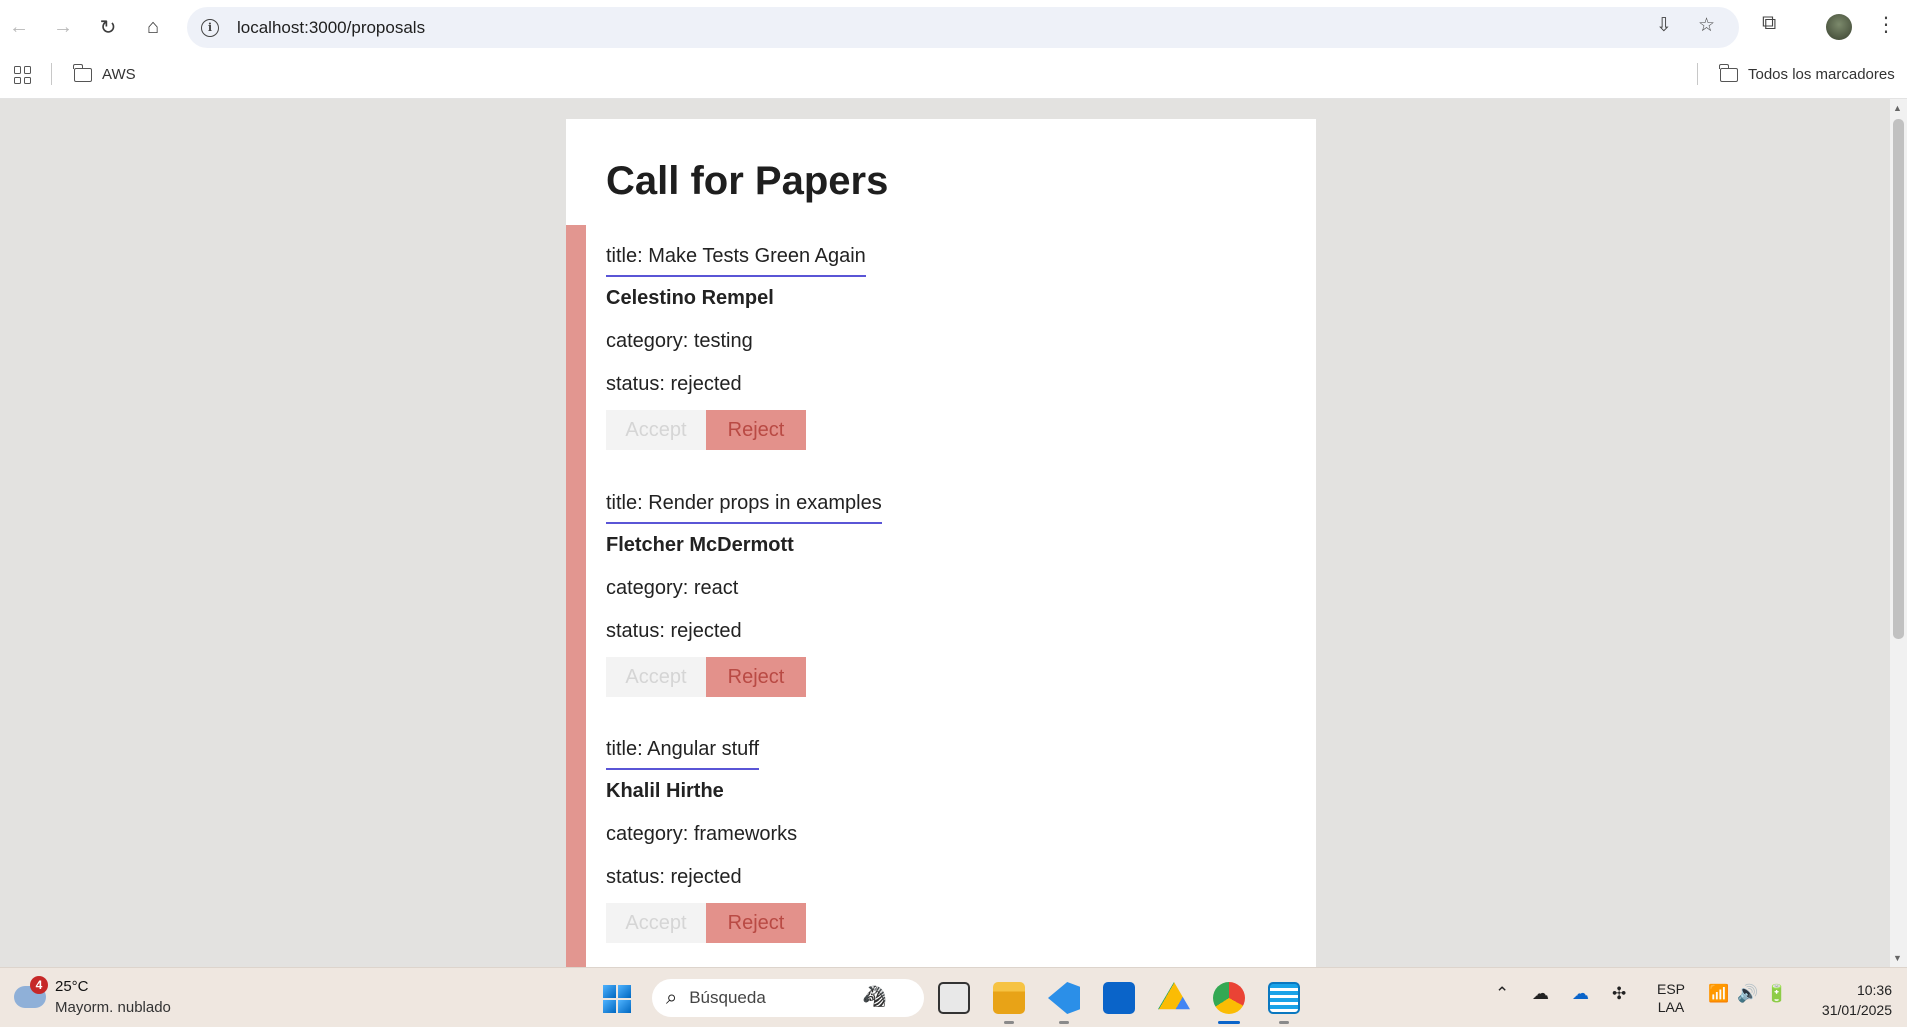 This screenshot has width=1907, height=1027. What do you see at coordinates (1619, 994) in the screenshot?
I see `dropbox-icon: ✣` at bounding box center [1619, 994].